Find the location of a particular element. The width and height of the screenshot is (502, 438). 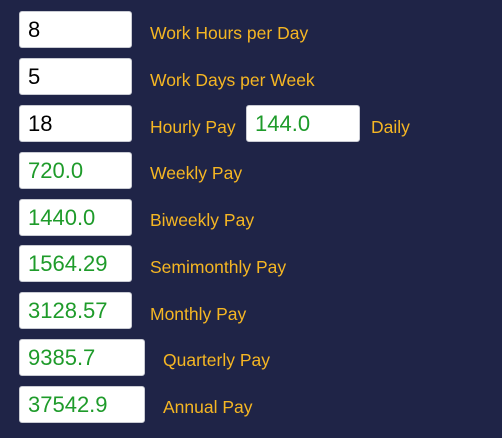

annual-pay-label: Annual Pay is located at coordinates (208, 407).